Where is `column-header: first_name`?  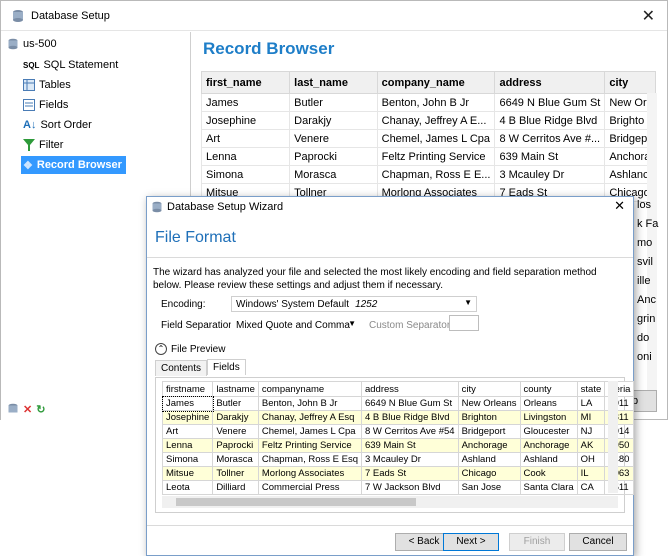 column-header: first_name is located at coordinates (245, 82).